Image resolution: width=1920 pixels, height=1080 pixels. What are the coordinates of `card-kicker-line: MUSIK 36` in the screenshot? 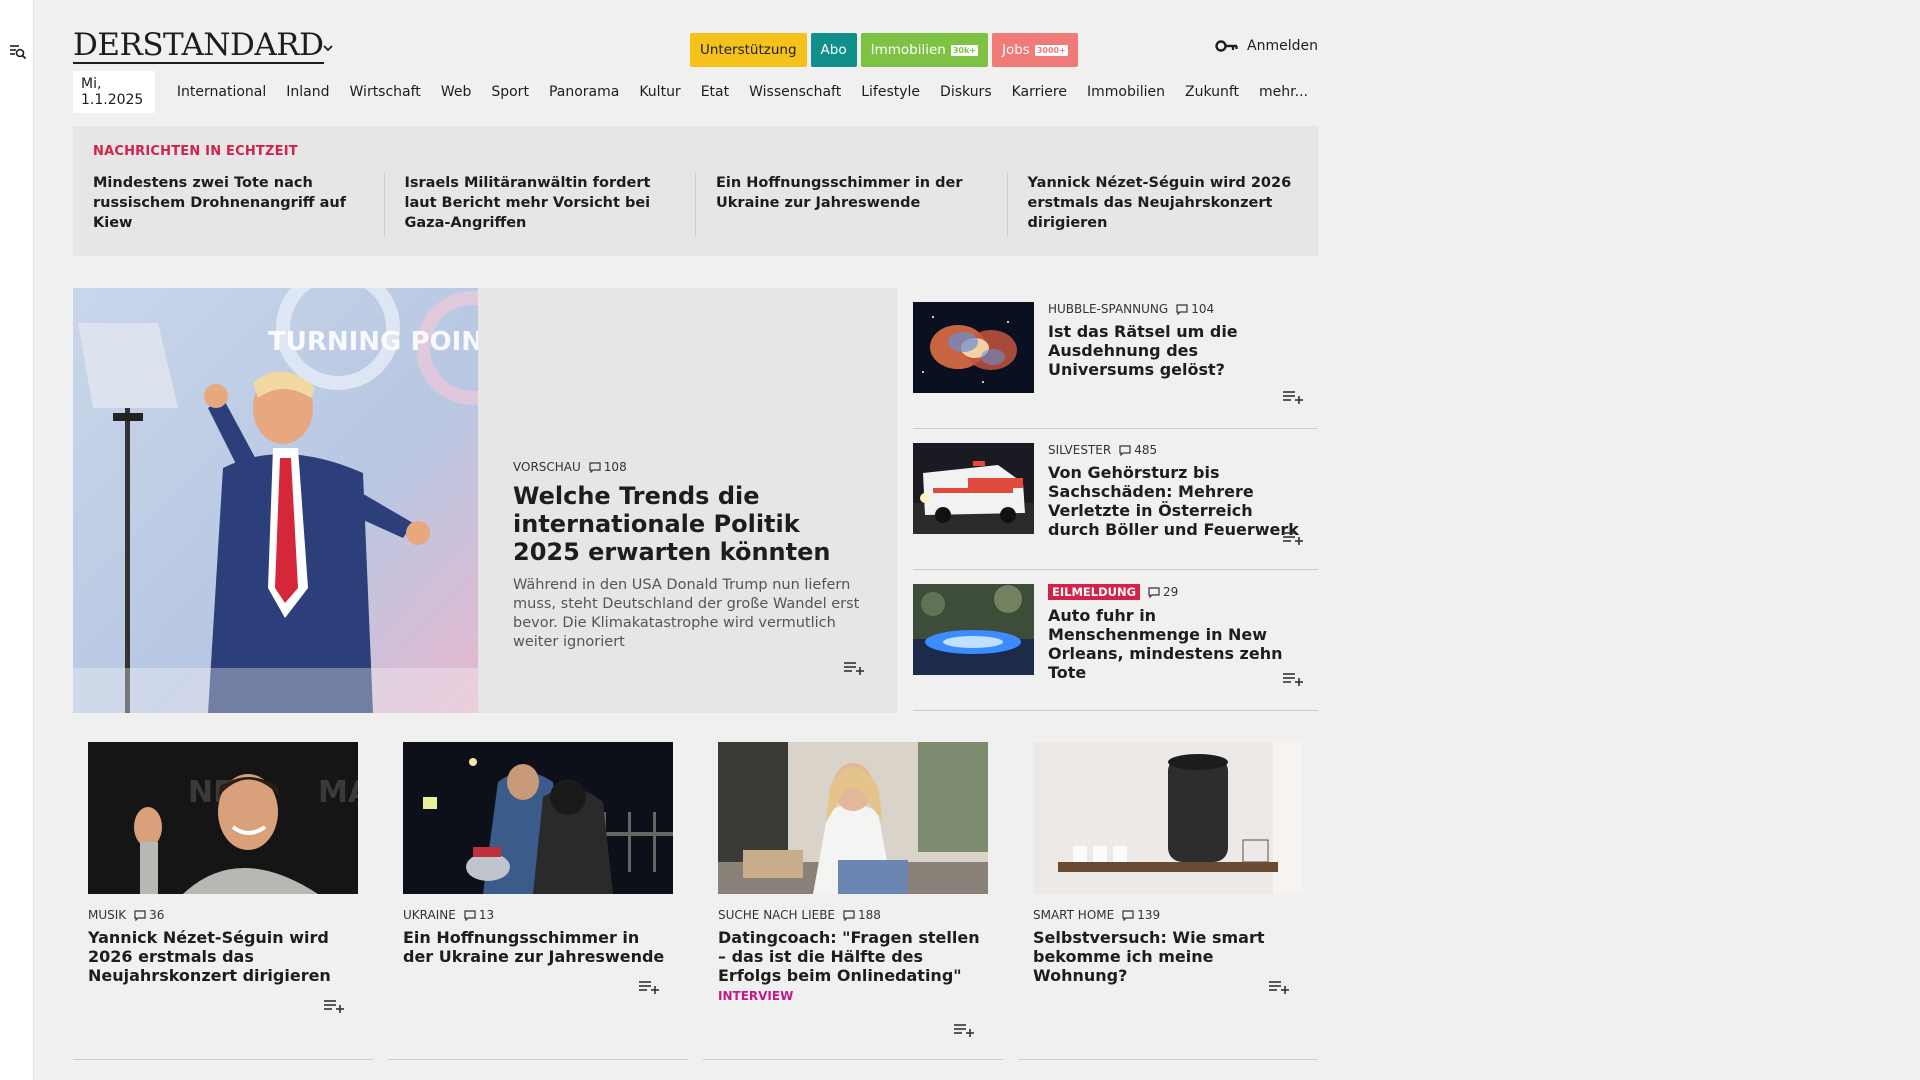 It's located at (223, 915).